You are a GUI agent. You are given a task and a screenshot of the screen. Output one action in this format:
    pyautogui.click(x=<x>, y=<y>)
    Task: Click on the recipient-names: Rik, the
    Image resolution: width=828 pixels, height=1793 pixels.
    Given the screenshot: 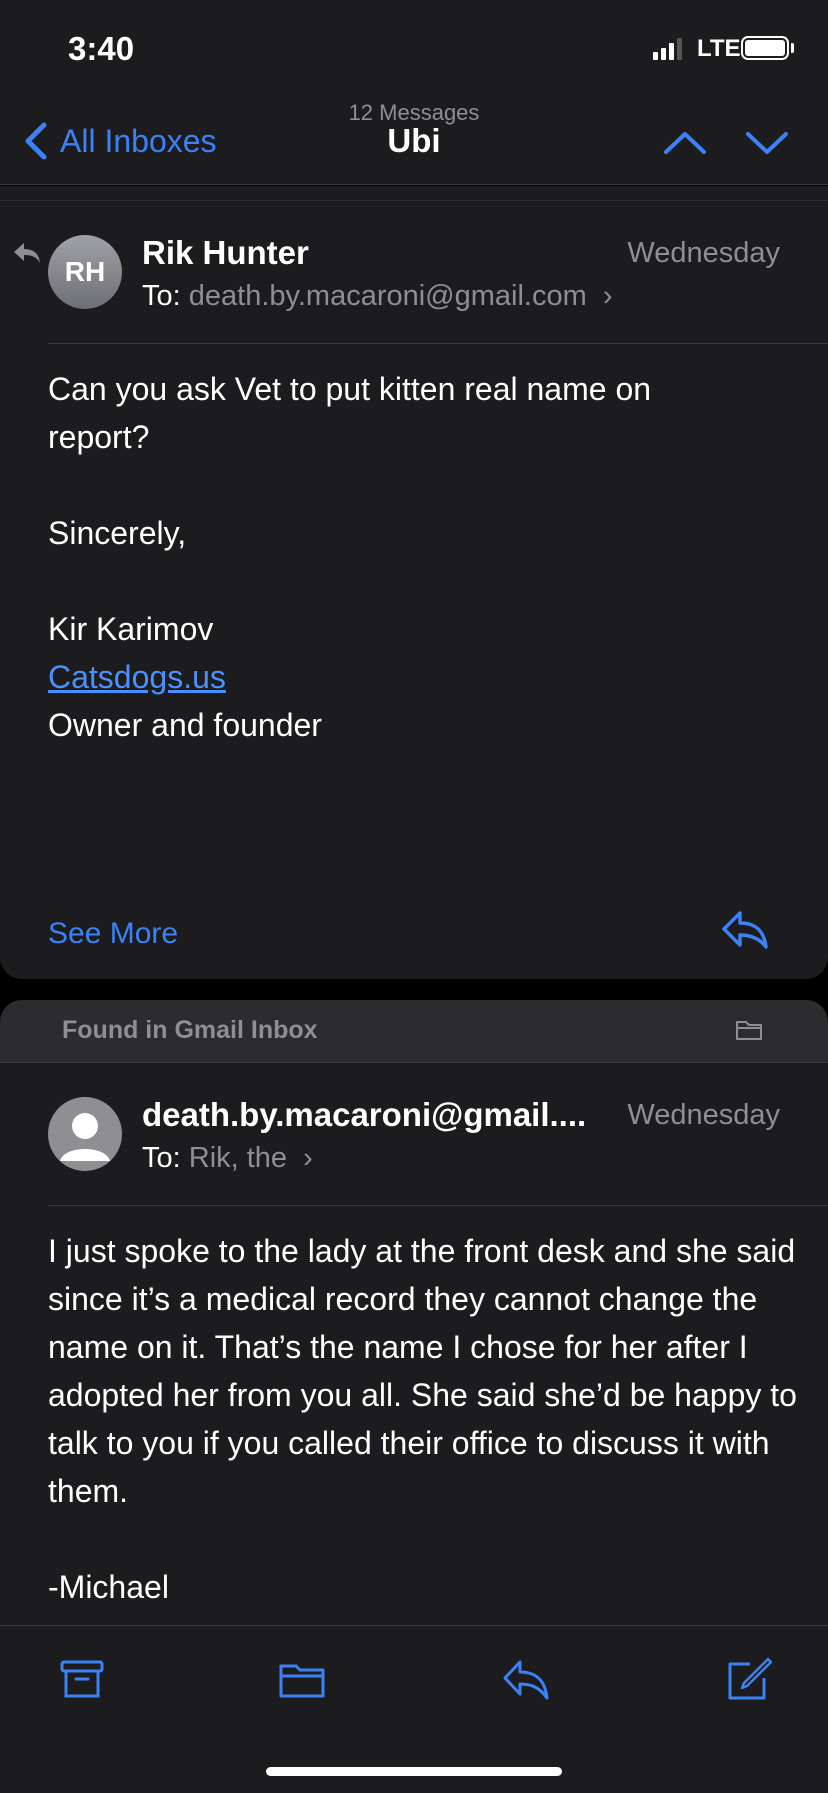 What is the action you would take?
    pyautogui.click(x=238, y=1158)
    